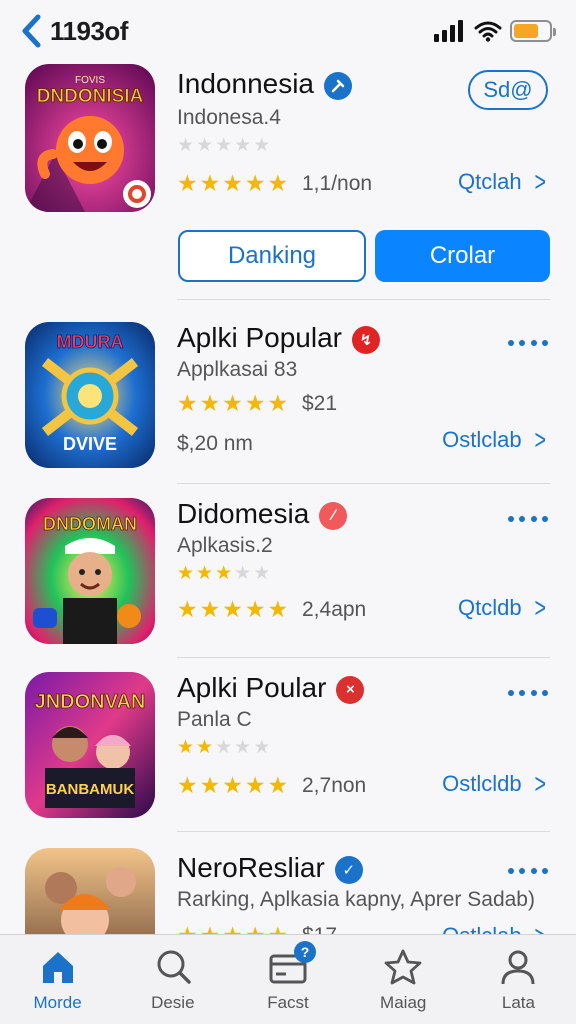  I want to click on search-icon, so click(173, 967).